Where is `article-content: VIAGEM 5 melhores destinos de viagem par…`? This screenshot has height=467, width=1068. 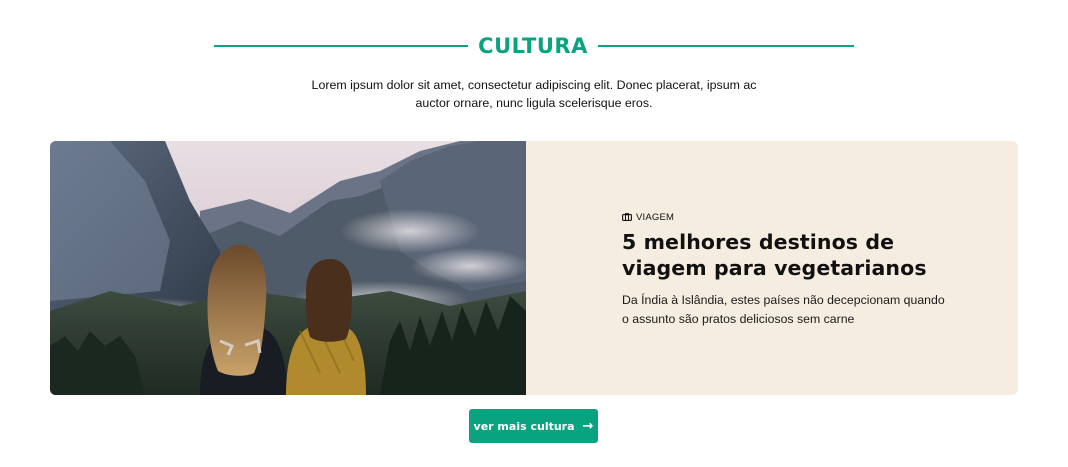 article-content: VIAGEM 5 melhores destinos de viagem par… is located at coordinates (787, 270).